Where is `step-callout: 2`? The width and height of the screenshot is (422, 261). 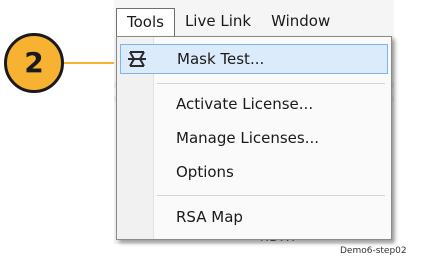
step-callout: 2 is located at coordinates (34, 63).